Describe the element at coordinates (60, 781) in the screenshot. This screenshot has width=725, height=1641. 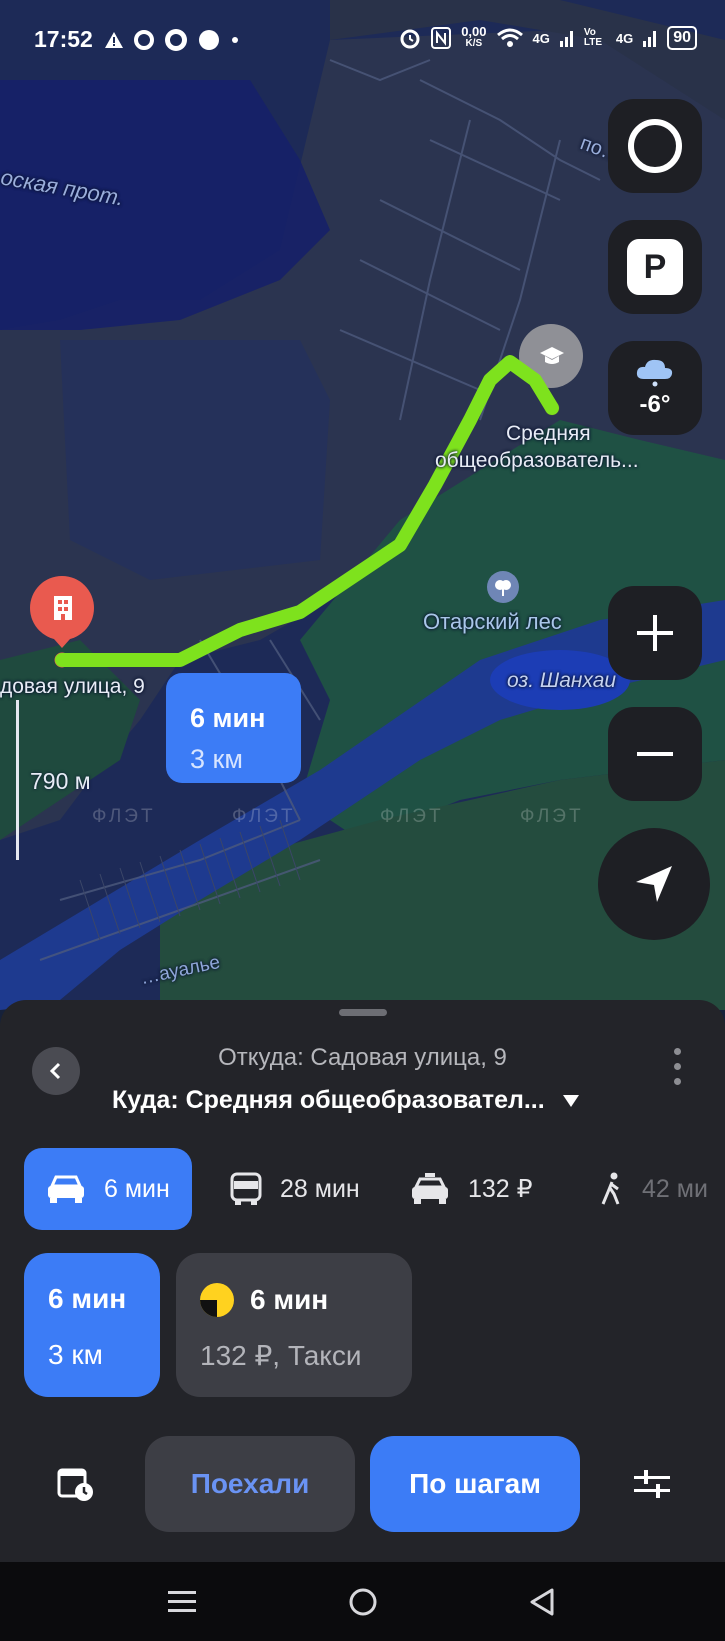
I see `scale-label: 790 м` at that location.